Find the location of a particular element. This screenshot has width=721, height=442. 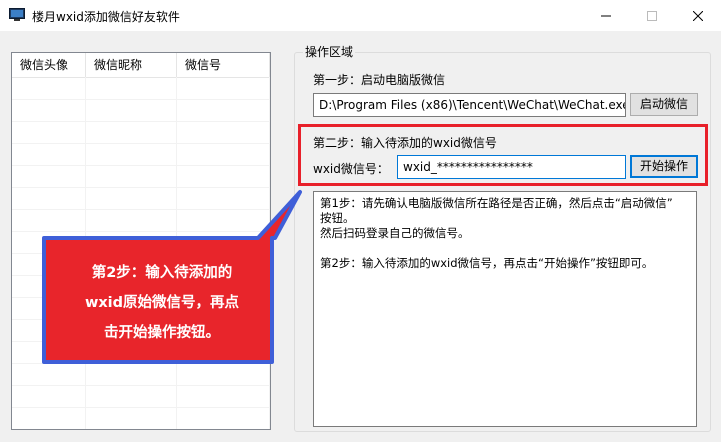

column-header-avatar: 微信头像 is located at coordinates (49, 65).